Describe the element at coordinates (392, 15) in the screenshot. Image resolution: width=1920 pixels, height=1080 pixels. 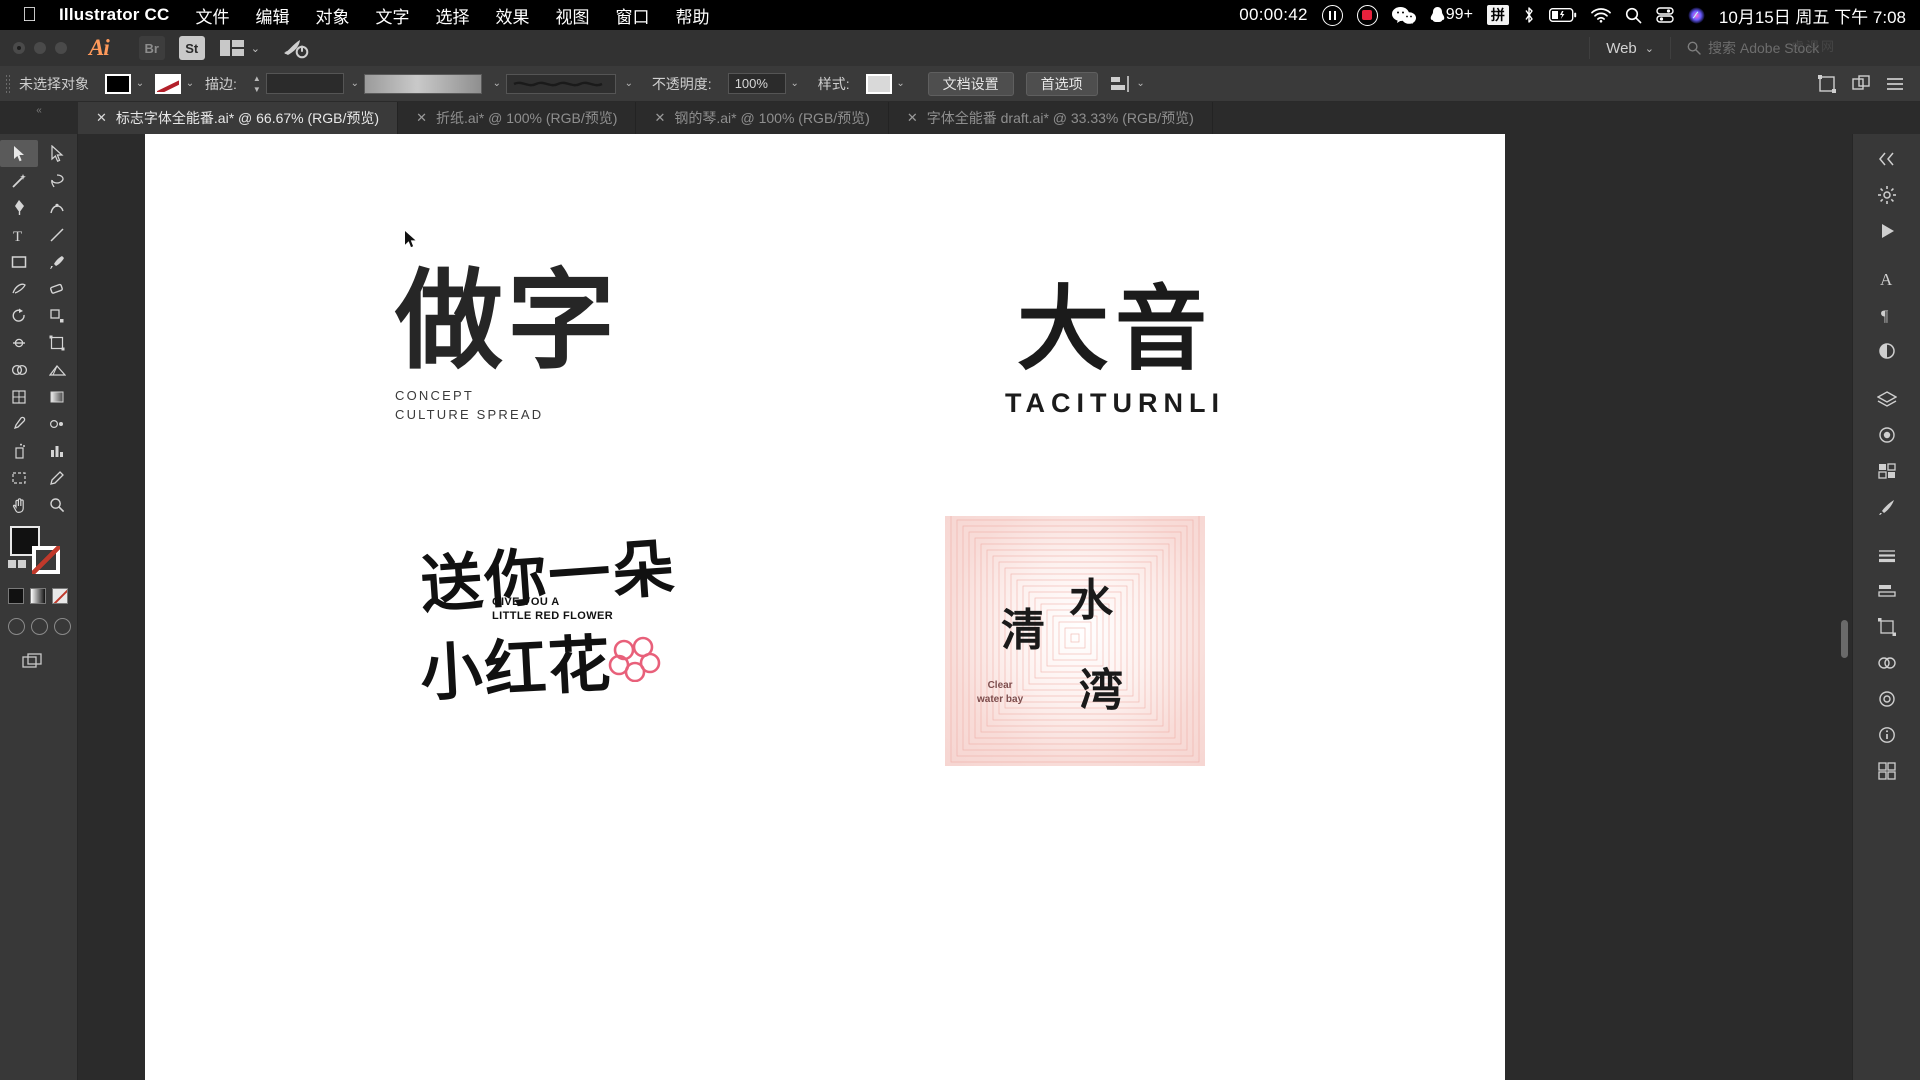
I see `menu-item-type: 文字` at that location.